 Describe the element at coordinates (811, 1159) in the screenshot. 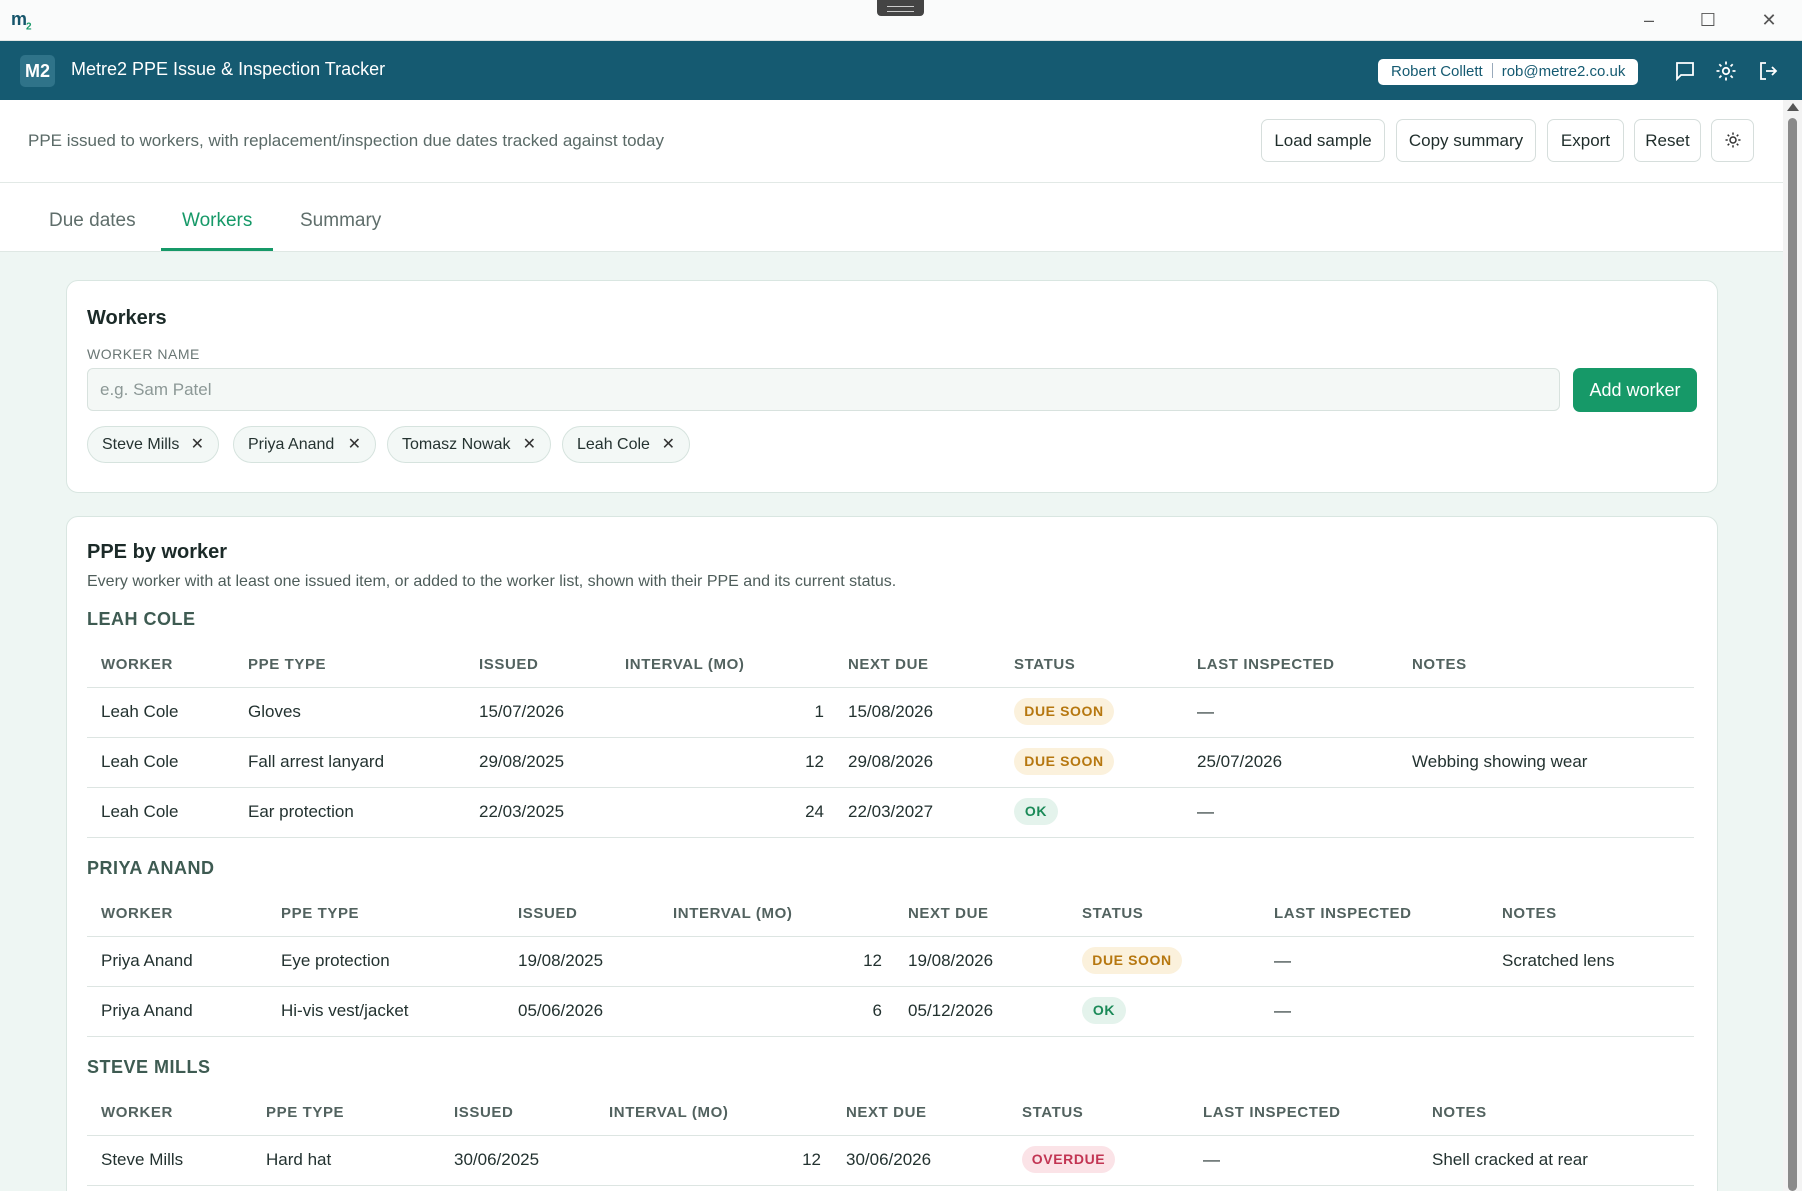

I see `cell-interval: 12` at that location.